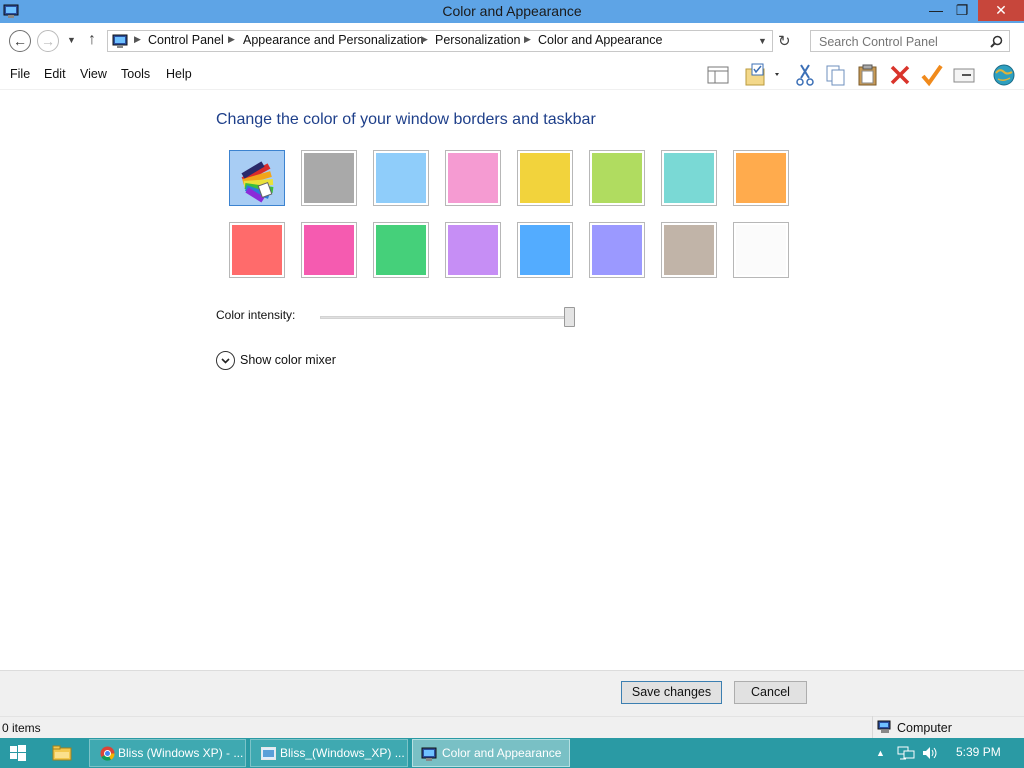 This screenshot has height=768, width=1024. What do you see at coordinates (906, 753) in the screenshot?
I see `network-icon` at bounding box center [906, 753].